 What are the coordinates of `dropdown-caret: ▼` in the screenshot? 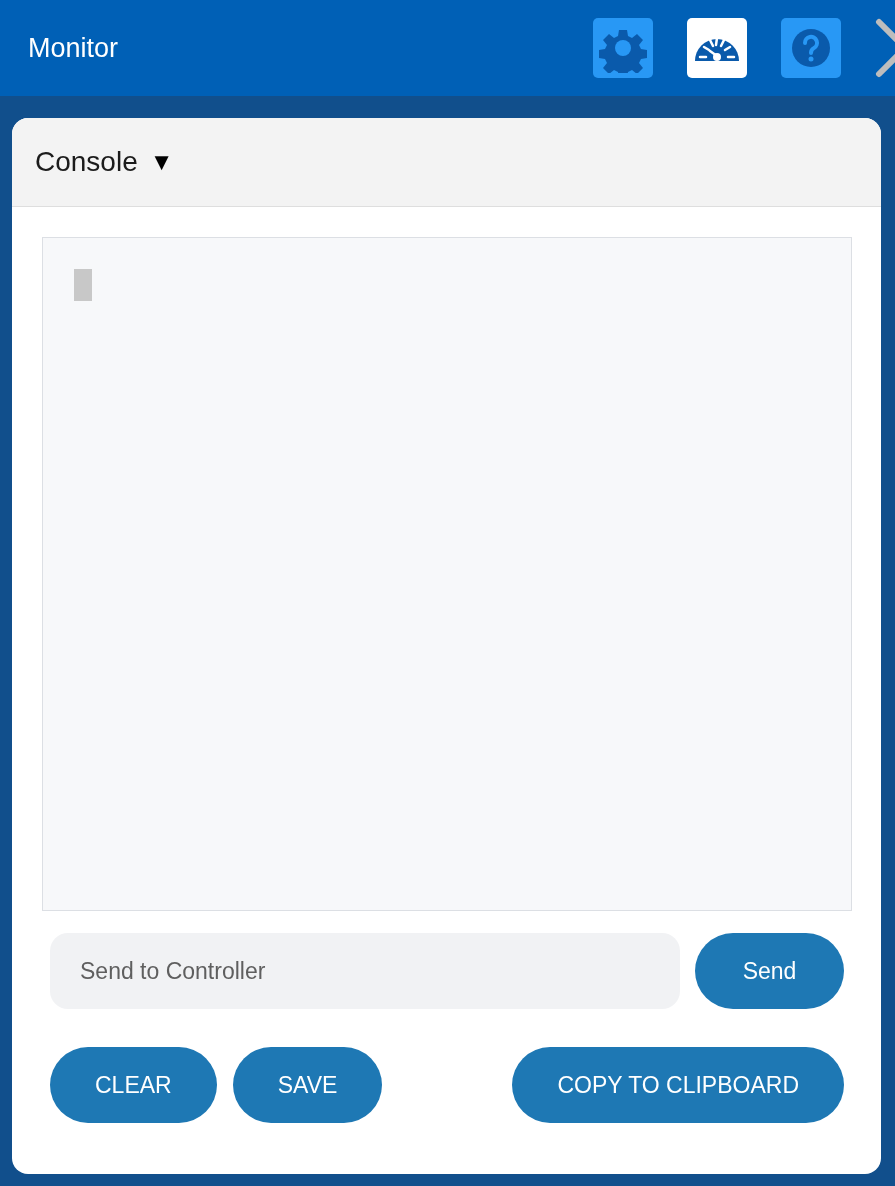 It's located at (161, 162).